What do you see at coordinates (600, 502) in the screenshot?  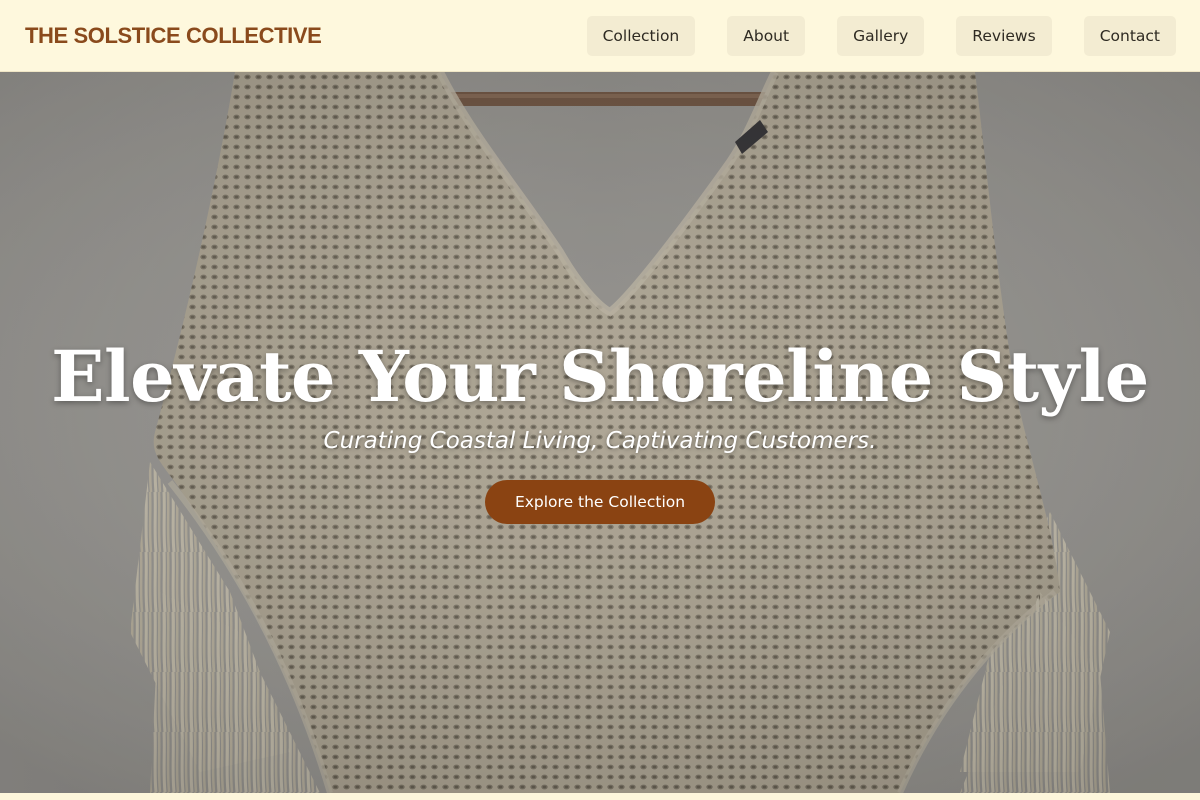 I see `explore-collection-button: Explore the Collection` at bounding box center [600, 502].